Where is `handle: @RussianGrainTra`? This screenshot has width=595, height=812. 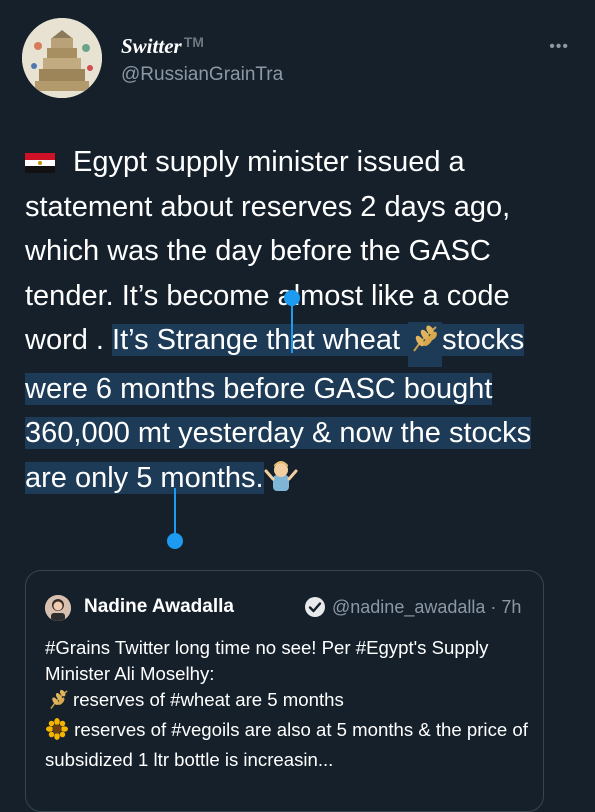 handle: @RussianGrainTra is located at coordinates (202, 75).